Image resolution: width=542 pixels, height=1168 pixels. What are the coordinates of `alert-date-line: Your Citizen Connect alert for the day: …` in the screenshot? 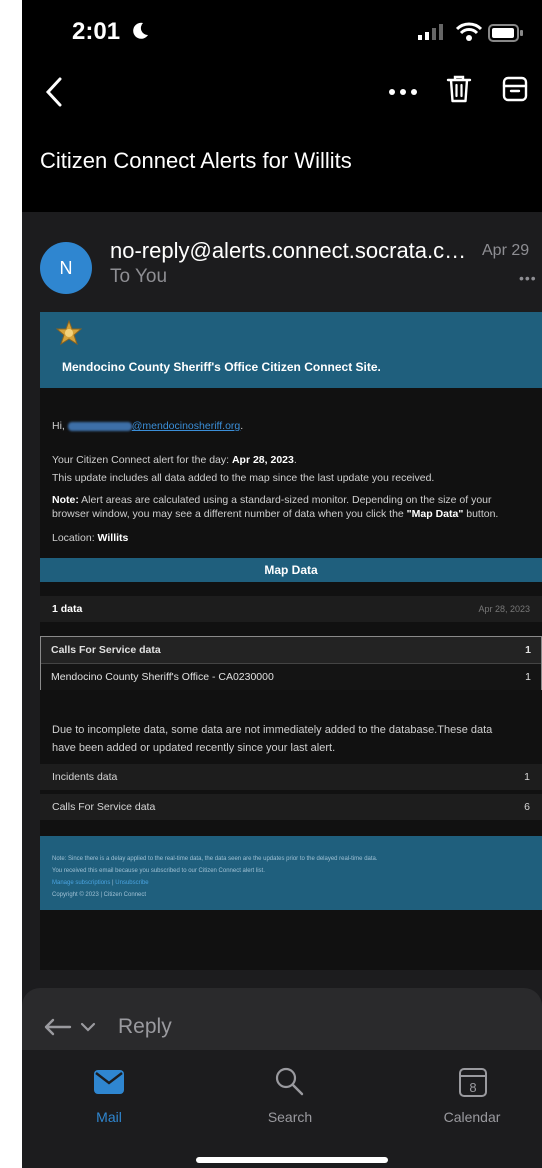 It's located at (174, 460).